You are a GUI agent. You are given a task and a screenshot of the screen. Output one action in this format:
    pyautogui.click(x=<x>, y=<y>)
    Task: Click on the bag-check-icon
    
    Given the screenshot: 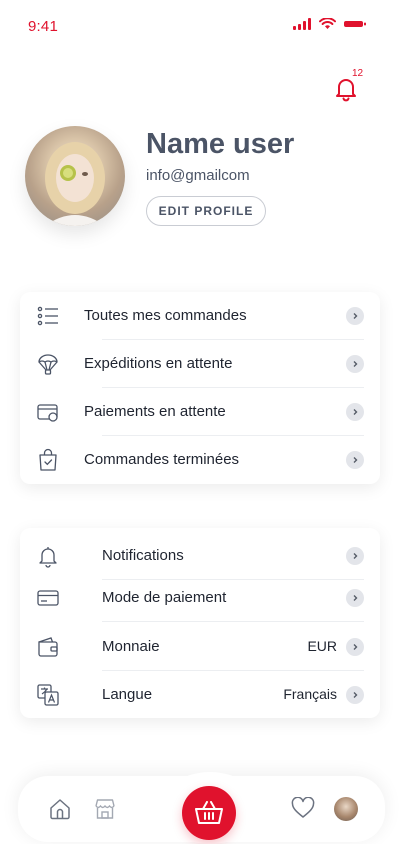 What is the action you would take?
    pyautogui.click(x=48, y=459)
    